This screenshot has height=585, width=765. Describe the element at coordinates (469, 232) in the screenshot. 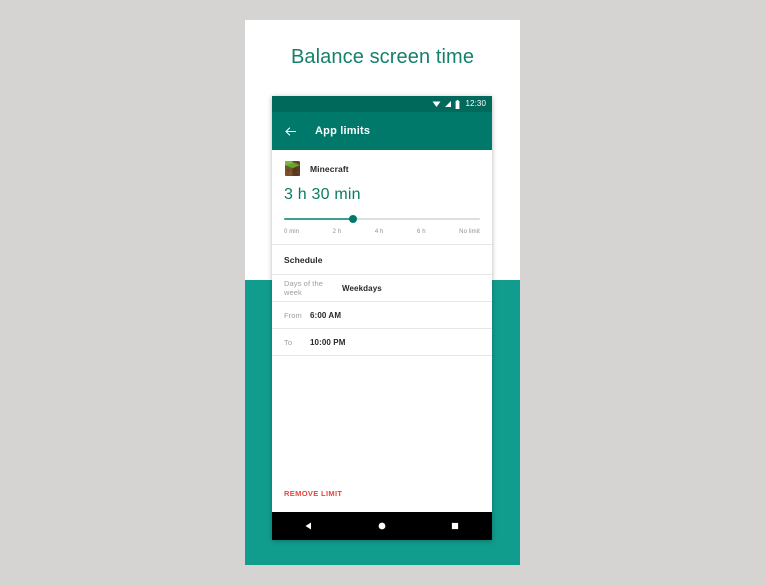

I see `slider-tick-4: No limit` at that location.